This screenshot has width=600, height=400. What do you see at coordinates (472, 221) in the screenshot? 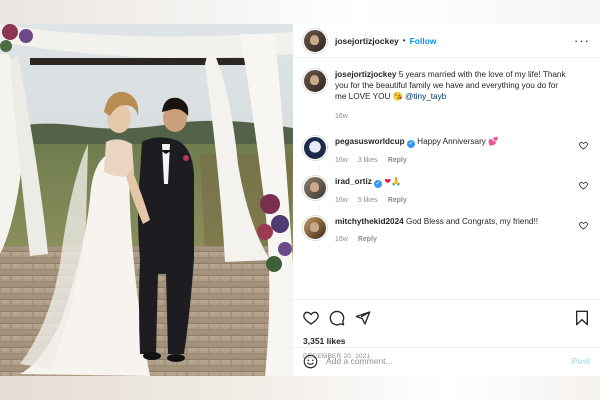
I see `comment-body: God Bless and Congrats, my friend!!` at bounding box center [472, 221].